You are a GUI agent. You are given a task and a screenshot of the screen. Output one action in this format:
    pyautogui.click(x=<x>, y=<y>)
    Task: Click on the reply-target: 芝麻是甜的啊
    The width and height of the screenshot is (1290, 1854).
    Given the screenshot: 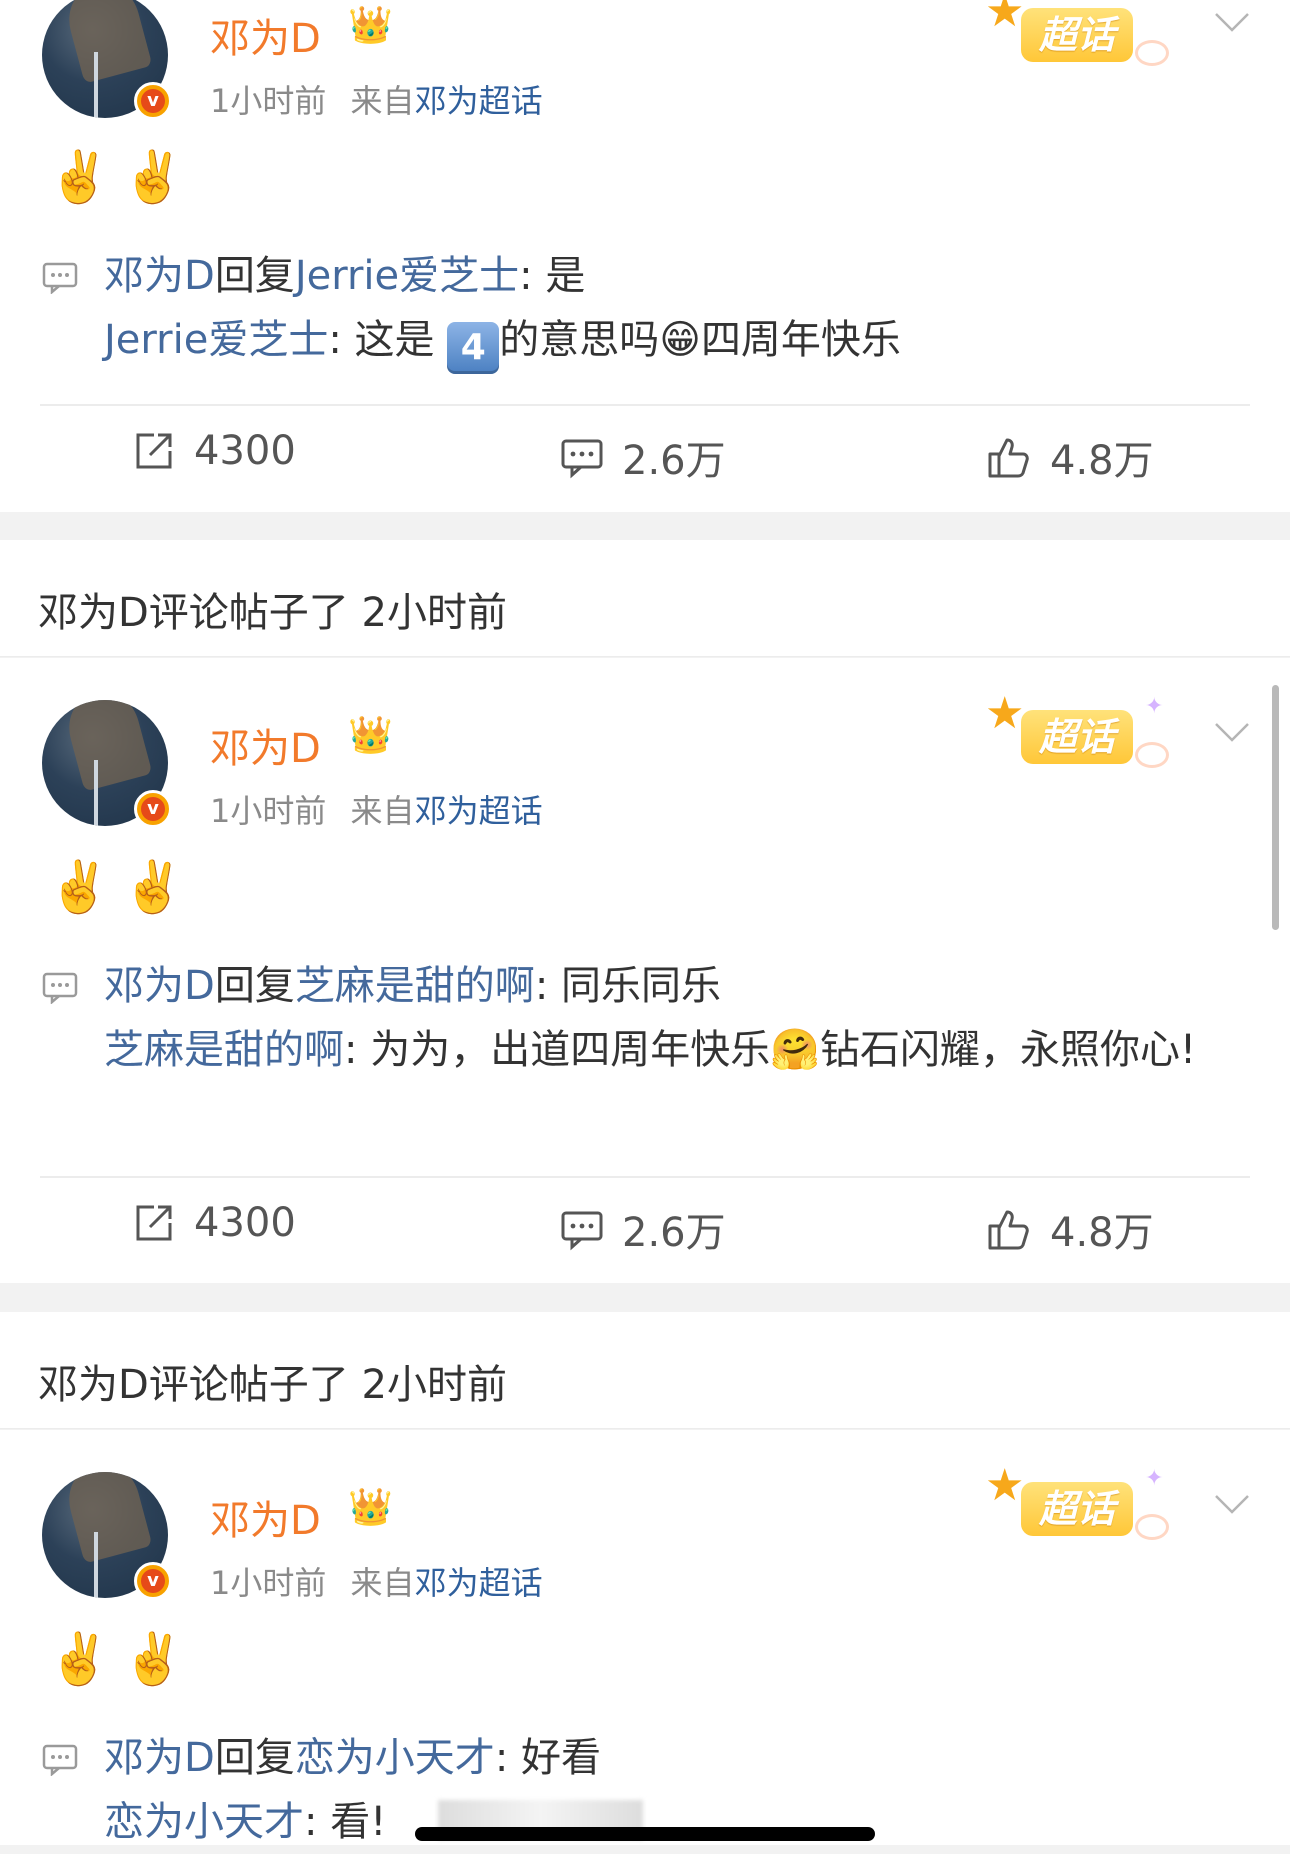 What is the action you would take?
    pyautogui.click(x=415, y=986)
    